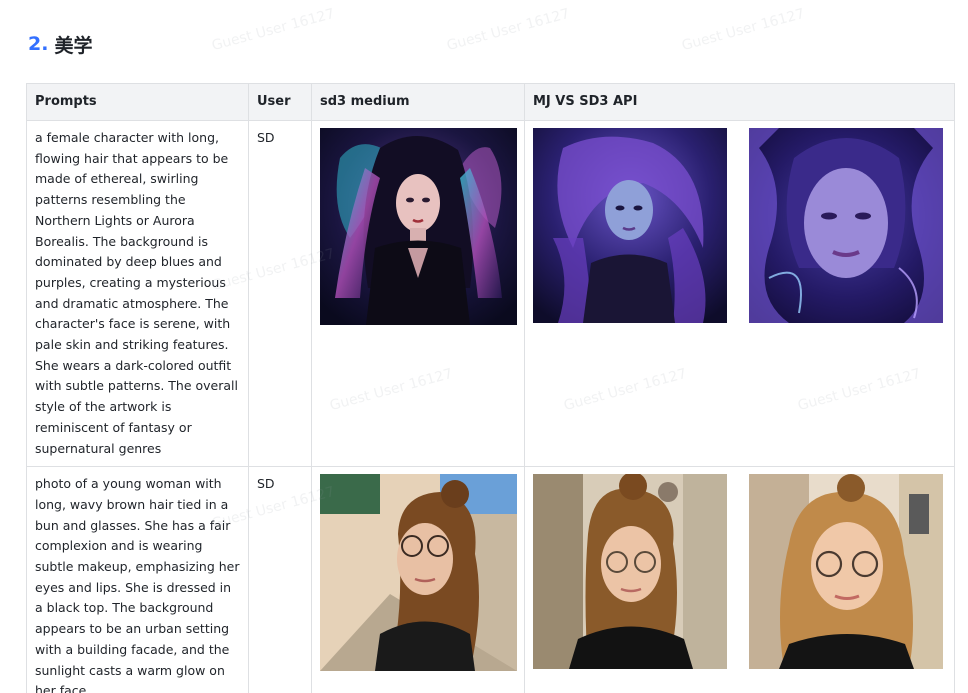  I want to click on aurora-woman-sd3-api-image, so click(846, 225).